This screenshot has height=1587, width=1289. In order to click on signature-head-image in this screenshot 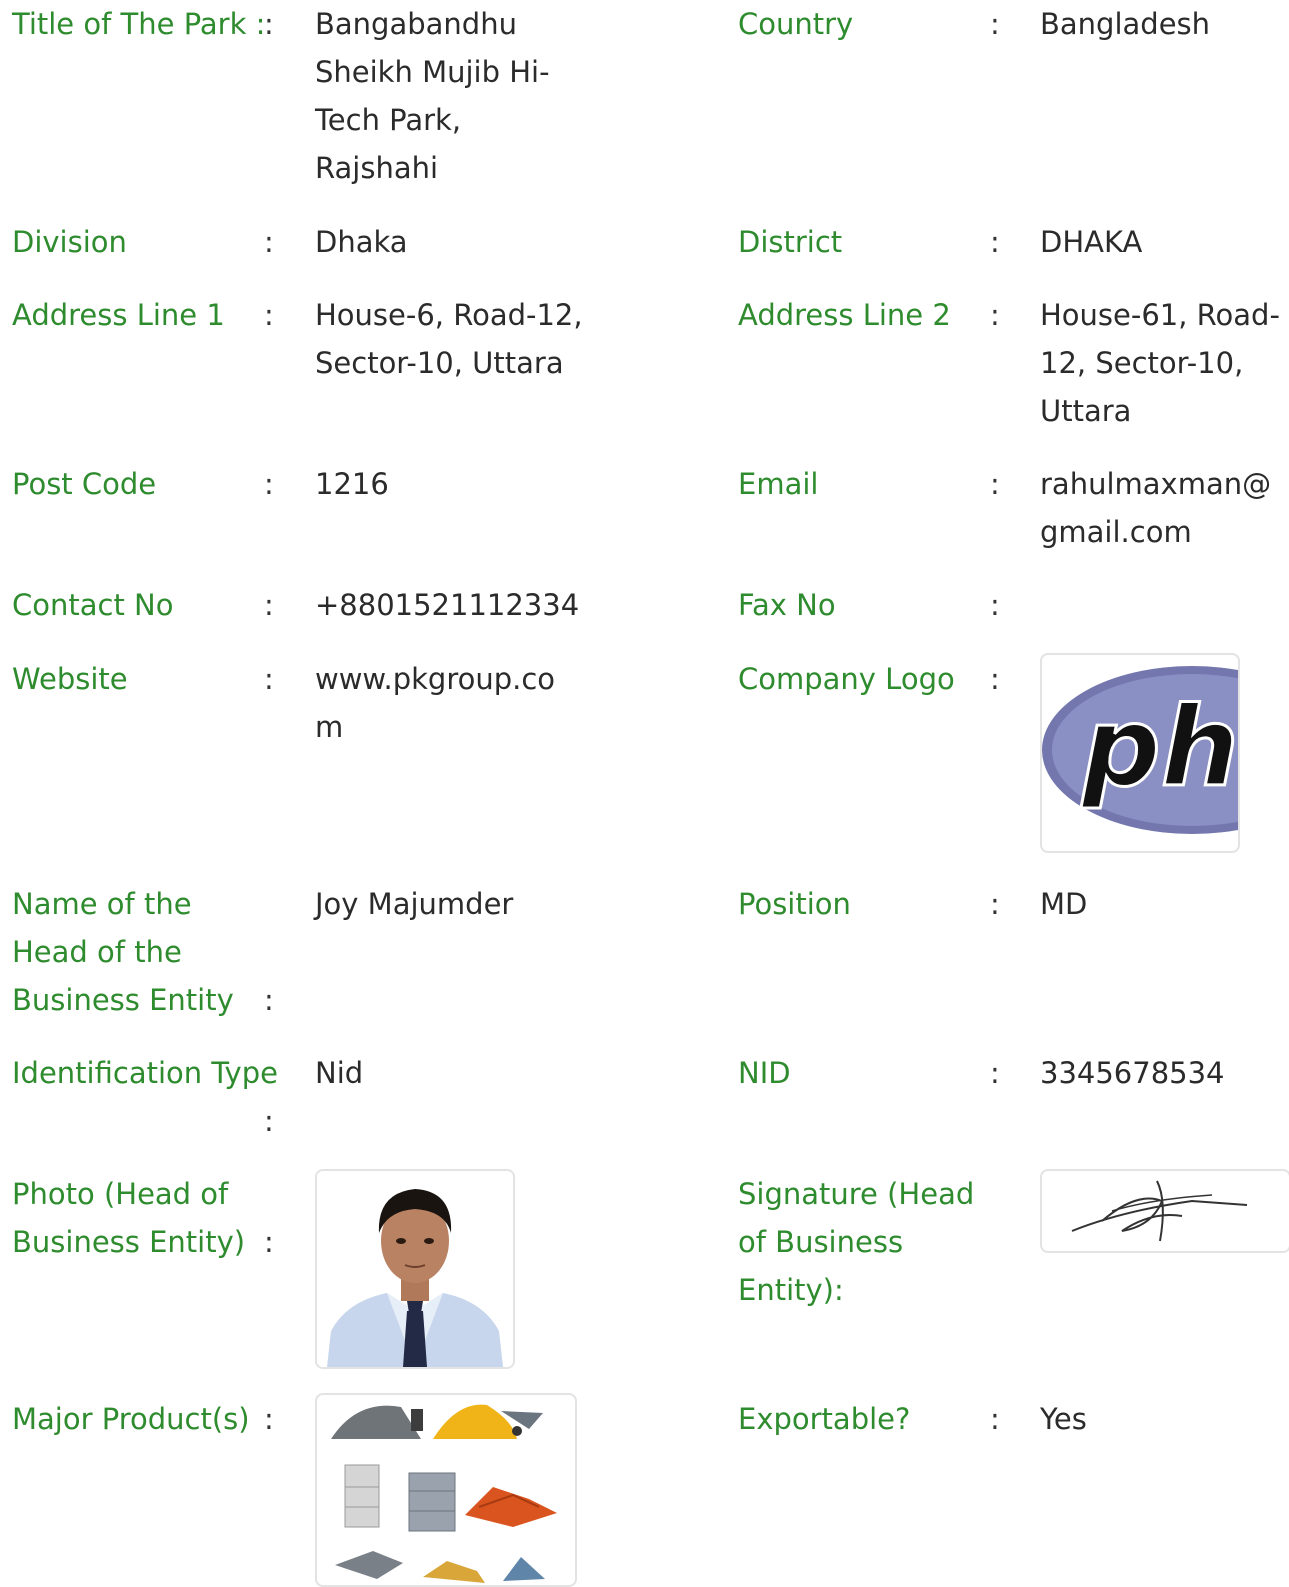, I will do `click(1164, 1211)`.